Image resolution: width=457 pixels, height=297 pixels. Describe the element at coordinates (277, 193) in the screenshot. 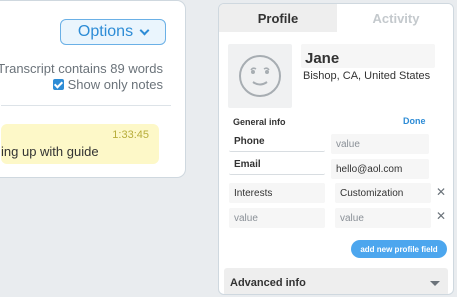

I see `custom-field-key-input: Interests` at that location.